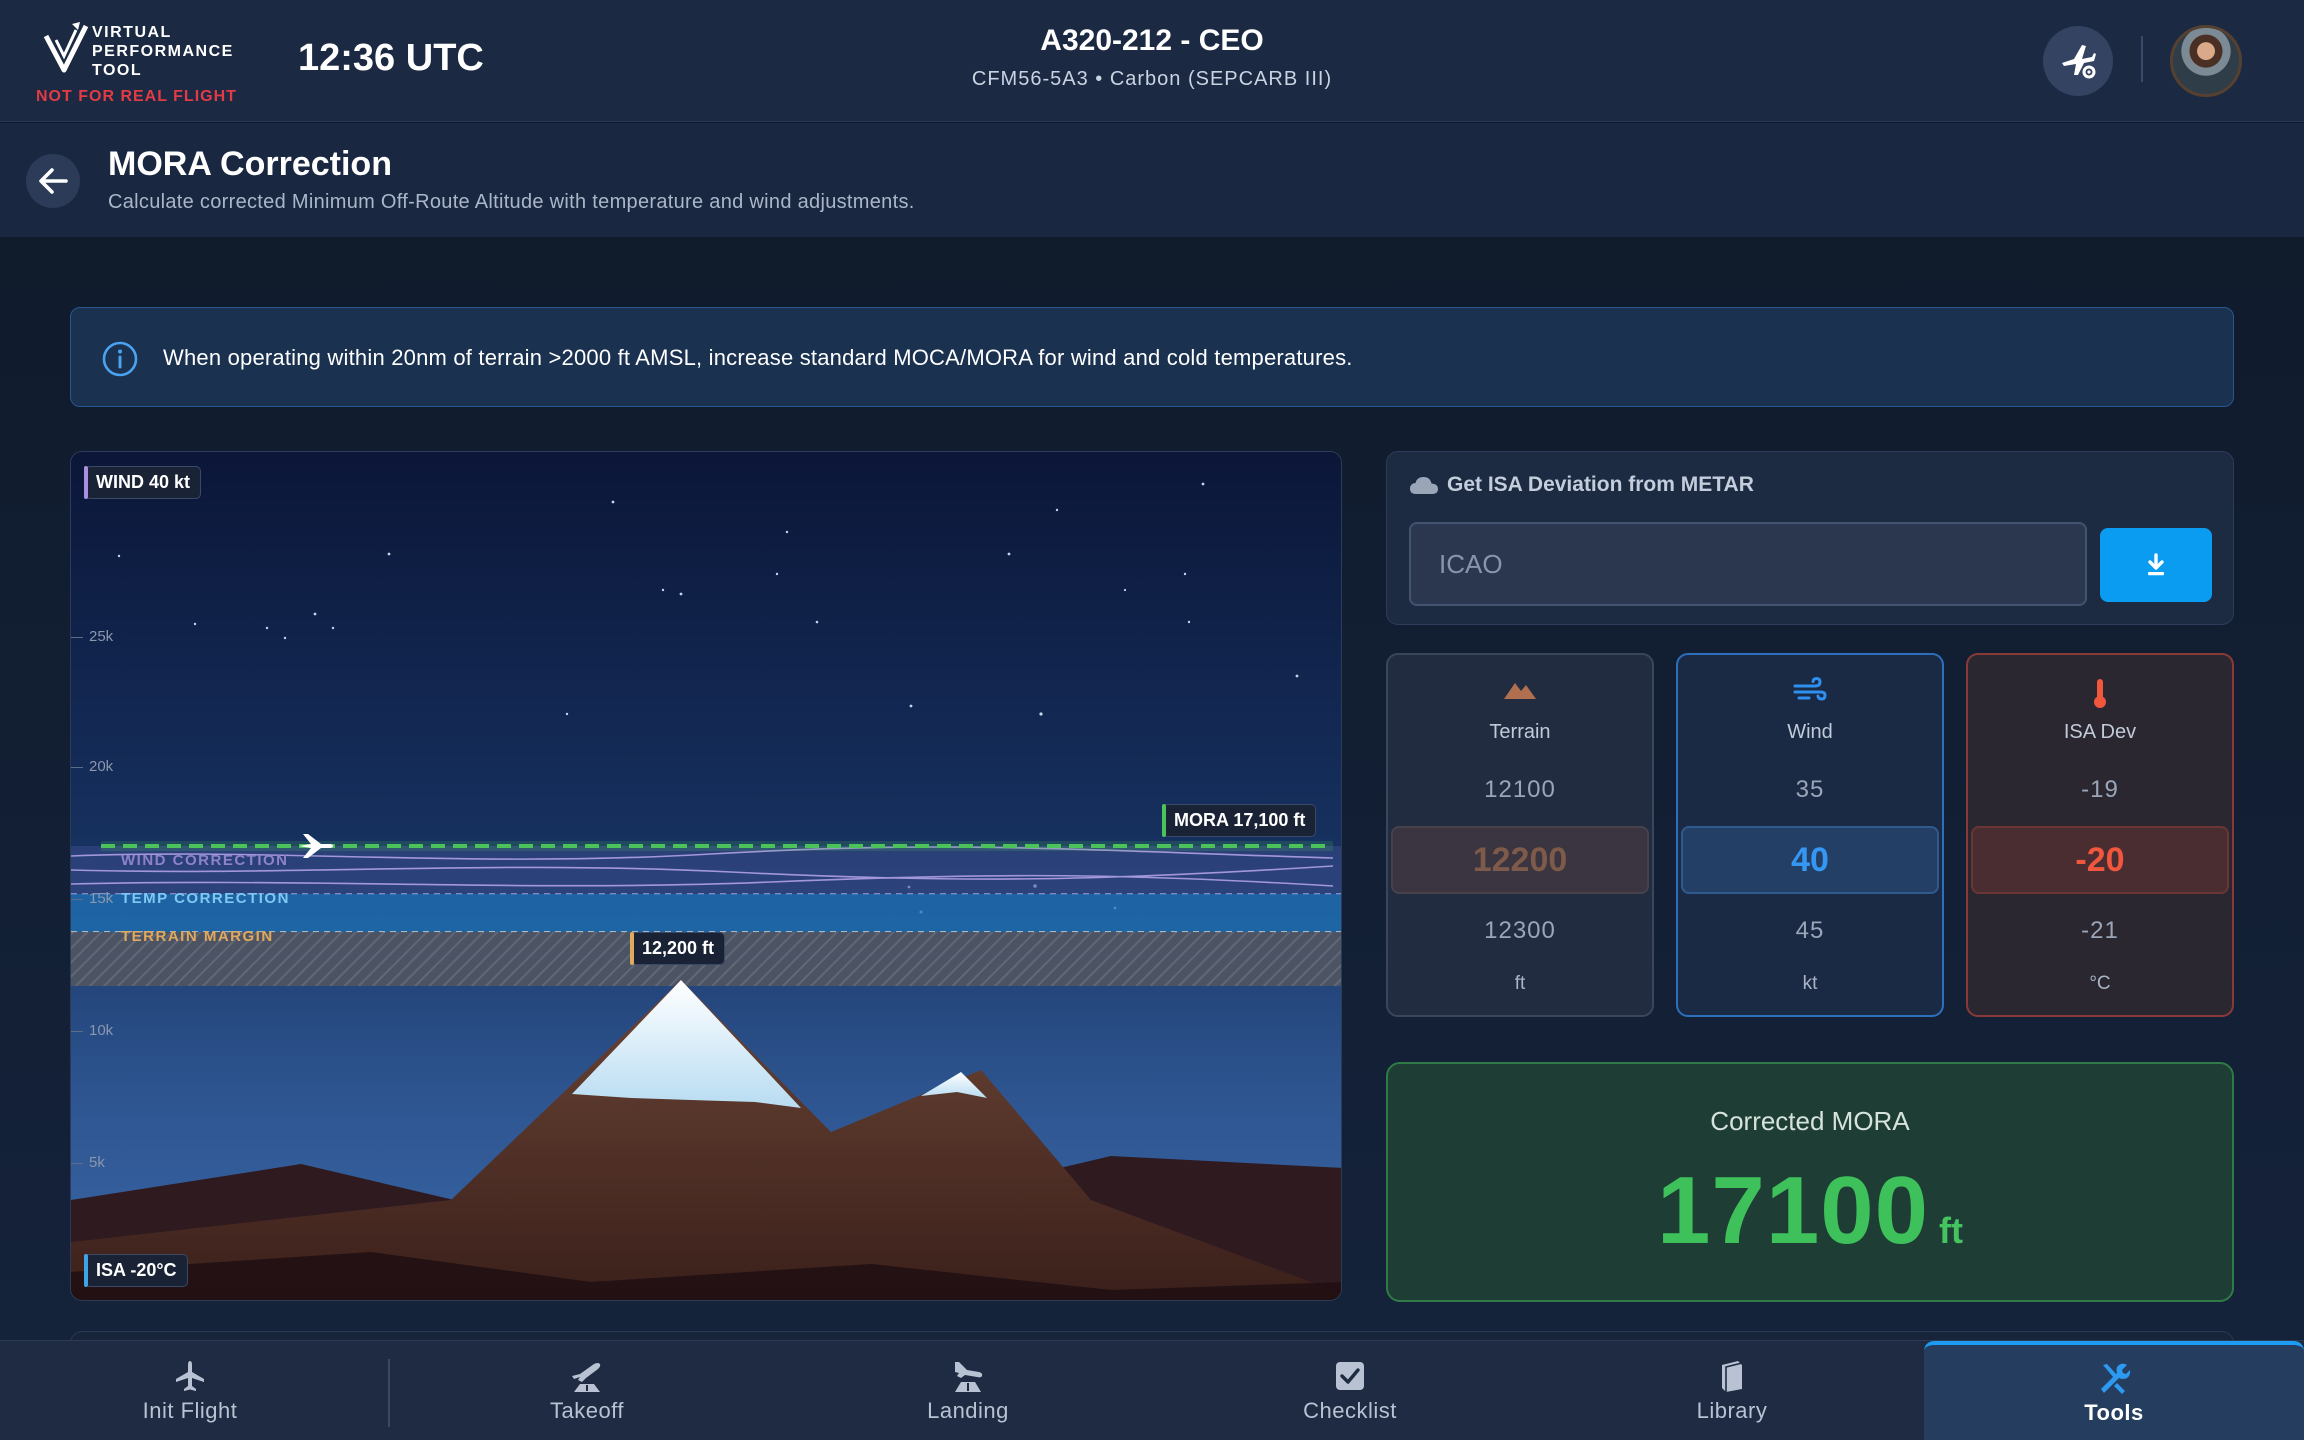 This screenshot has width=2304, height=1440. I want to click on nav-label: Init Flight, so click(190, 1410).